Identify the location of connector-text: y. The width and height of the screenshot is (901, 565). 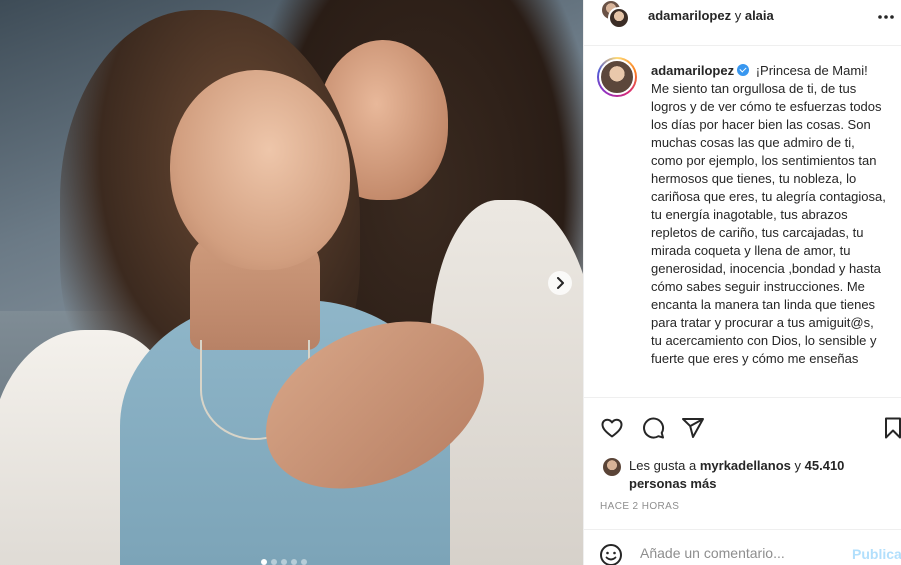
(738, 15).